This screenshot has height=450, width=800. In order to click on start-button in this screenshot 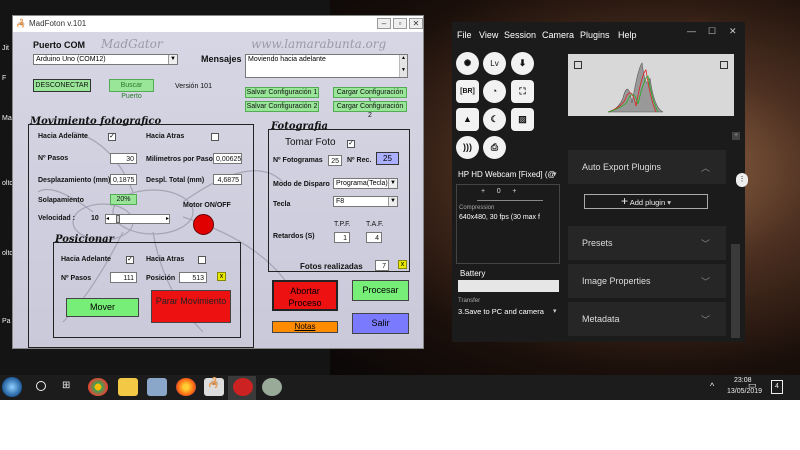, I will do `click(12, 387)`.